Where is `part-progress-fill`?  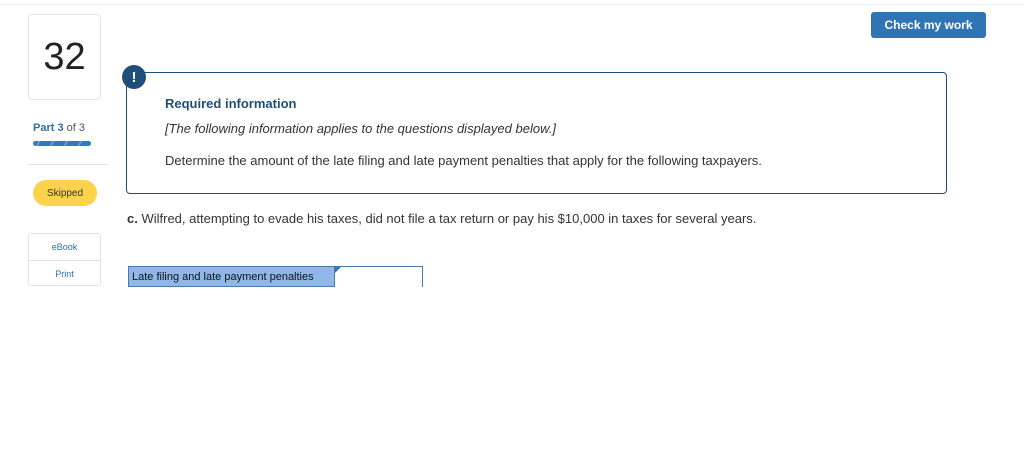
part-progress-fill is located at coordinates (62, 143).